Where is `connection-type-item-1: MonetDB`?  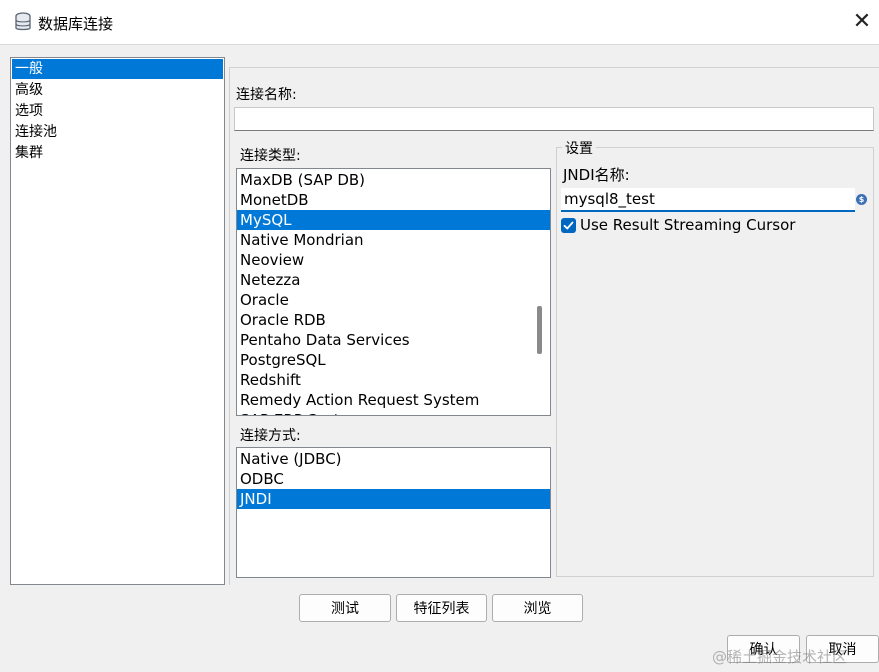
connection-type-item-1: MonetDB is located at coordinates (393, 200).